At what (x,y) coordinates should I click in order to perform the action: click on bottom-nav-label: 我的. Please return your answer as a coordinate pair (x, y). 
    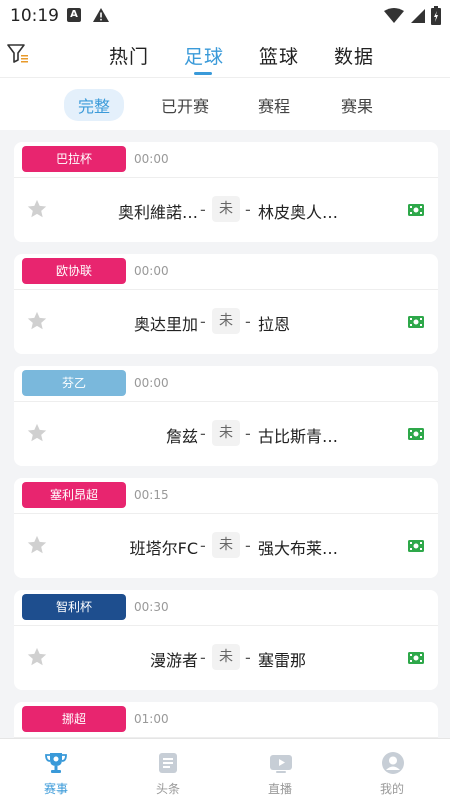
    Looking at the image, I should click on (391, 789).